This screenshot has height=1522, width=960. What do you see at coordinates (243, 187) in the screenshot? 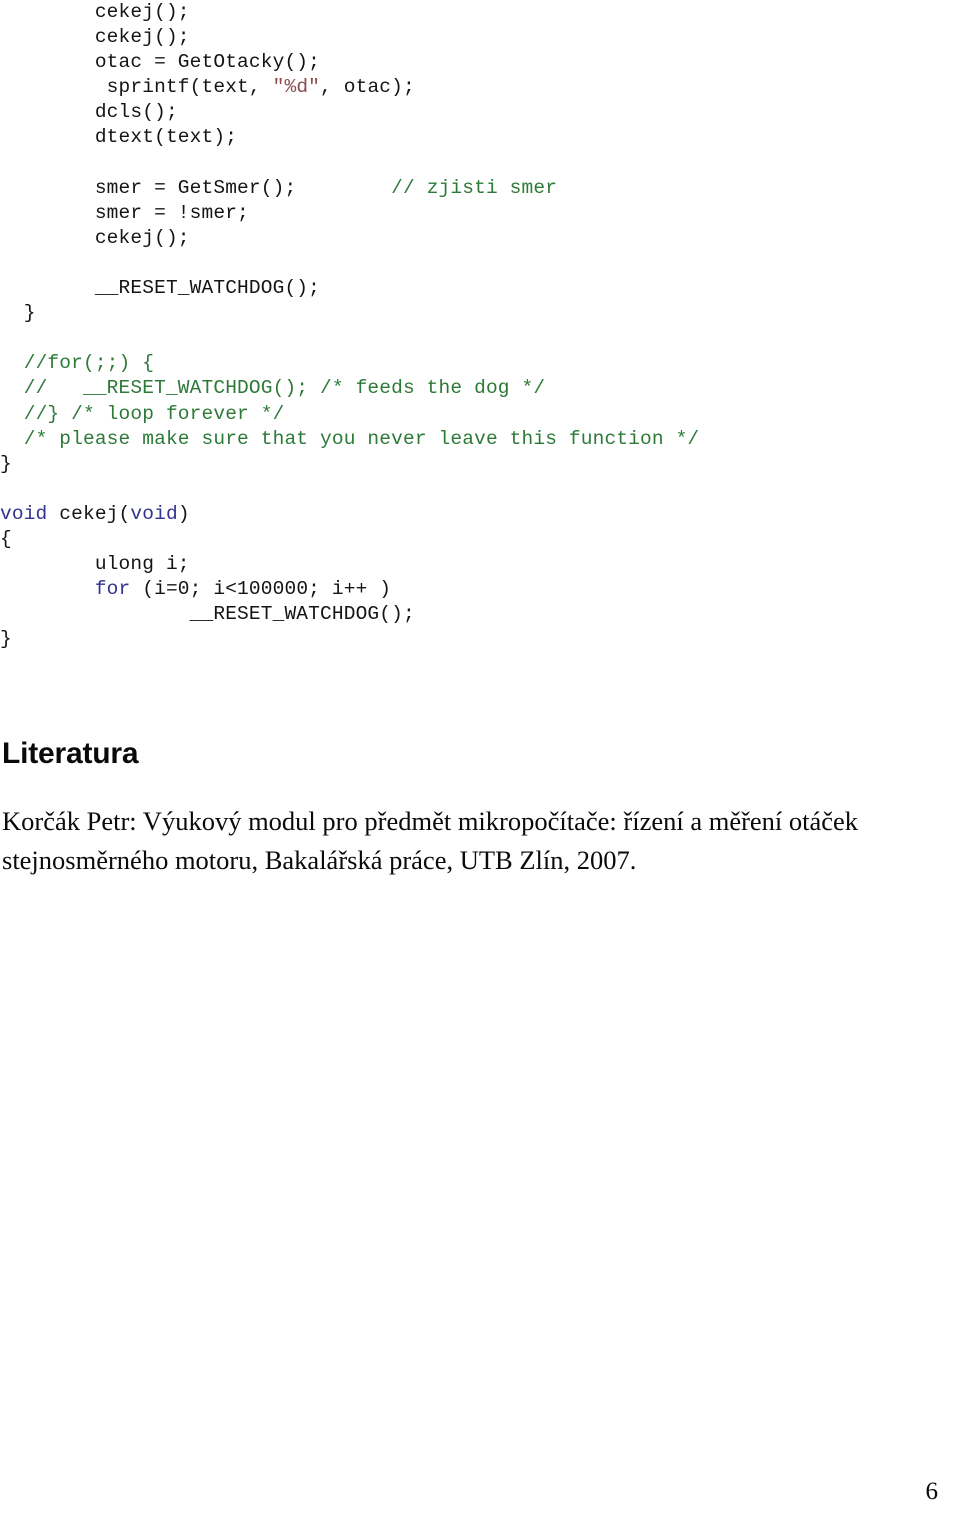
I see `code-token-plain: smer = GetSmer();` at bounding box center [243, 187].